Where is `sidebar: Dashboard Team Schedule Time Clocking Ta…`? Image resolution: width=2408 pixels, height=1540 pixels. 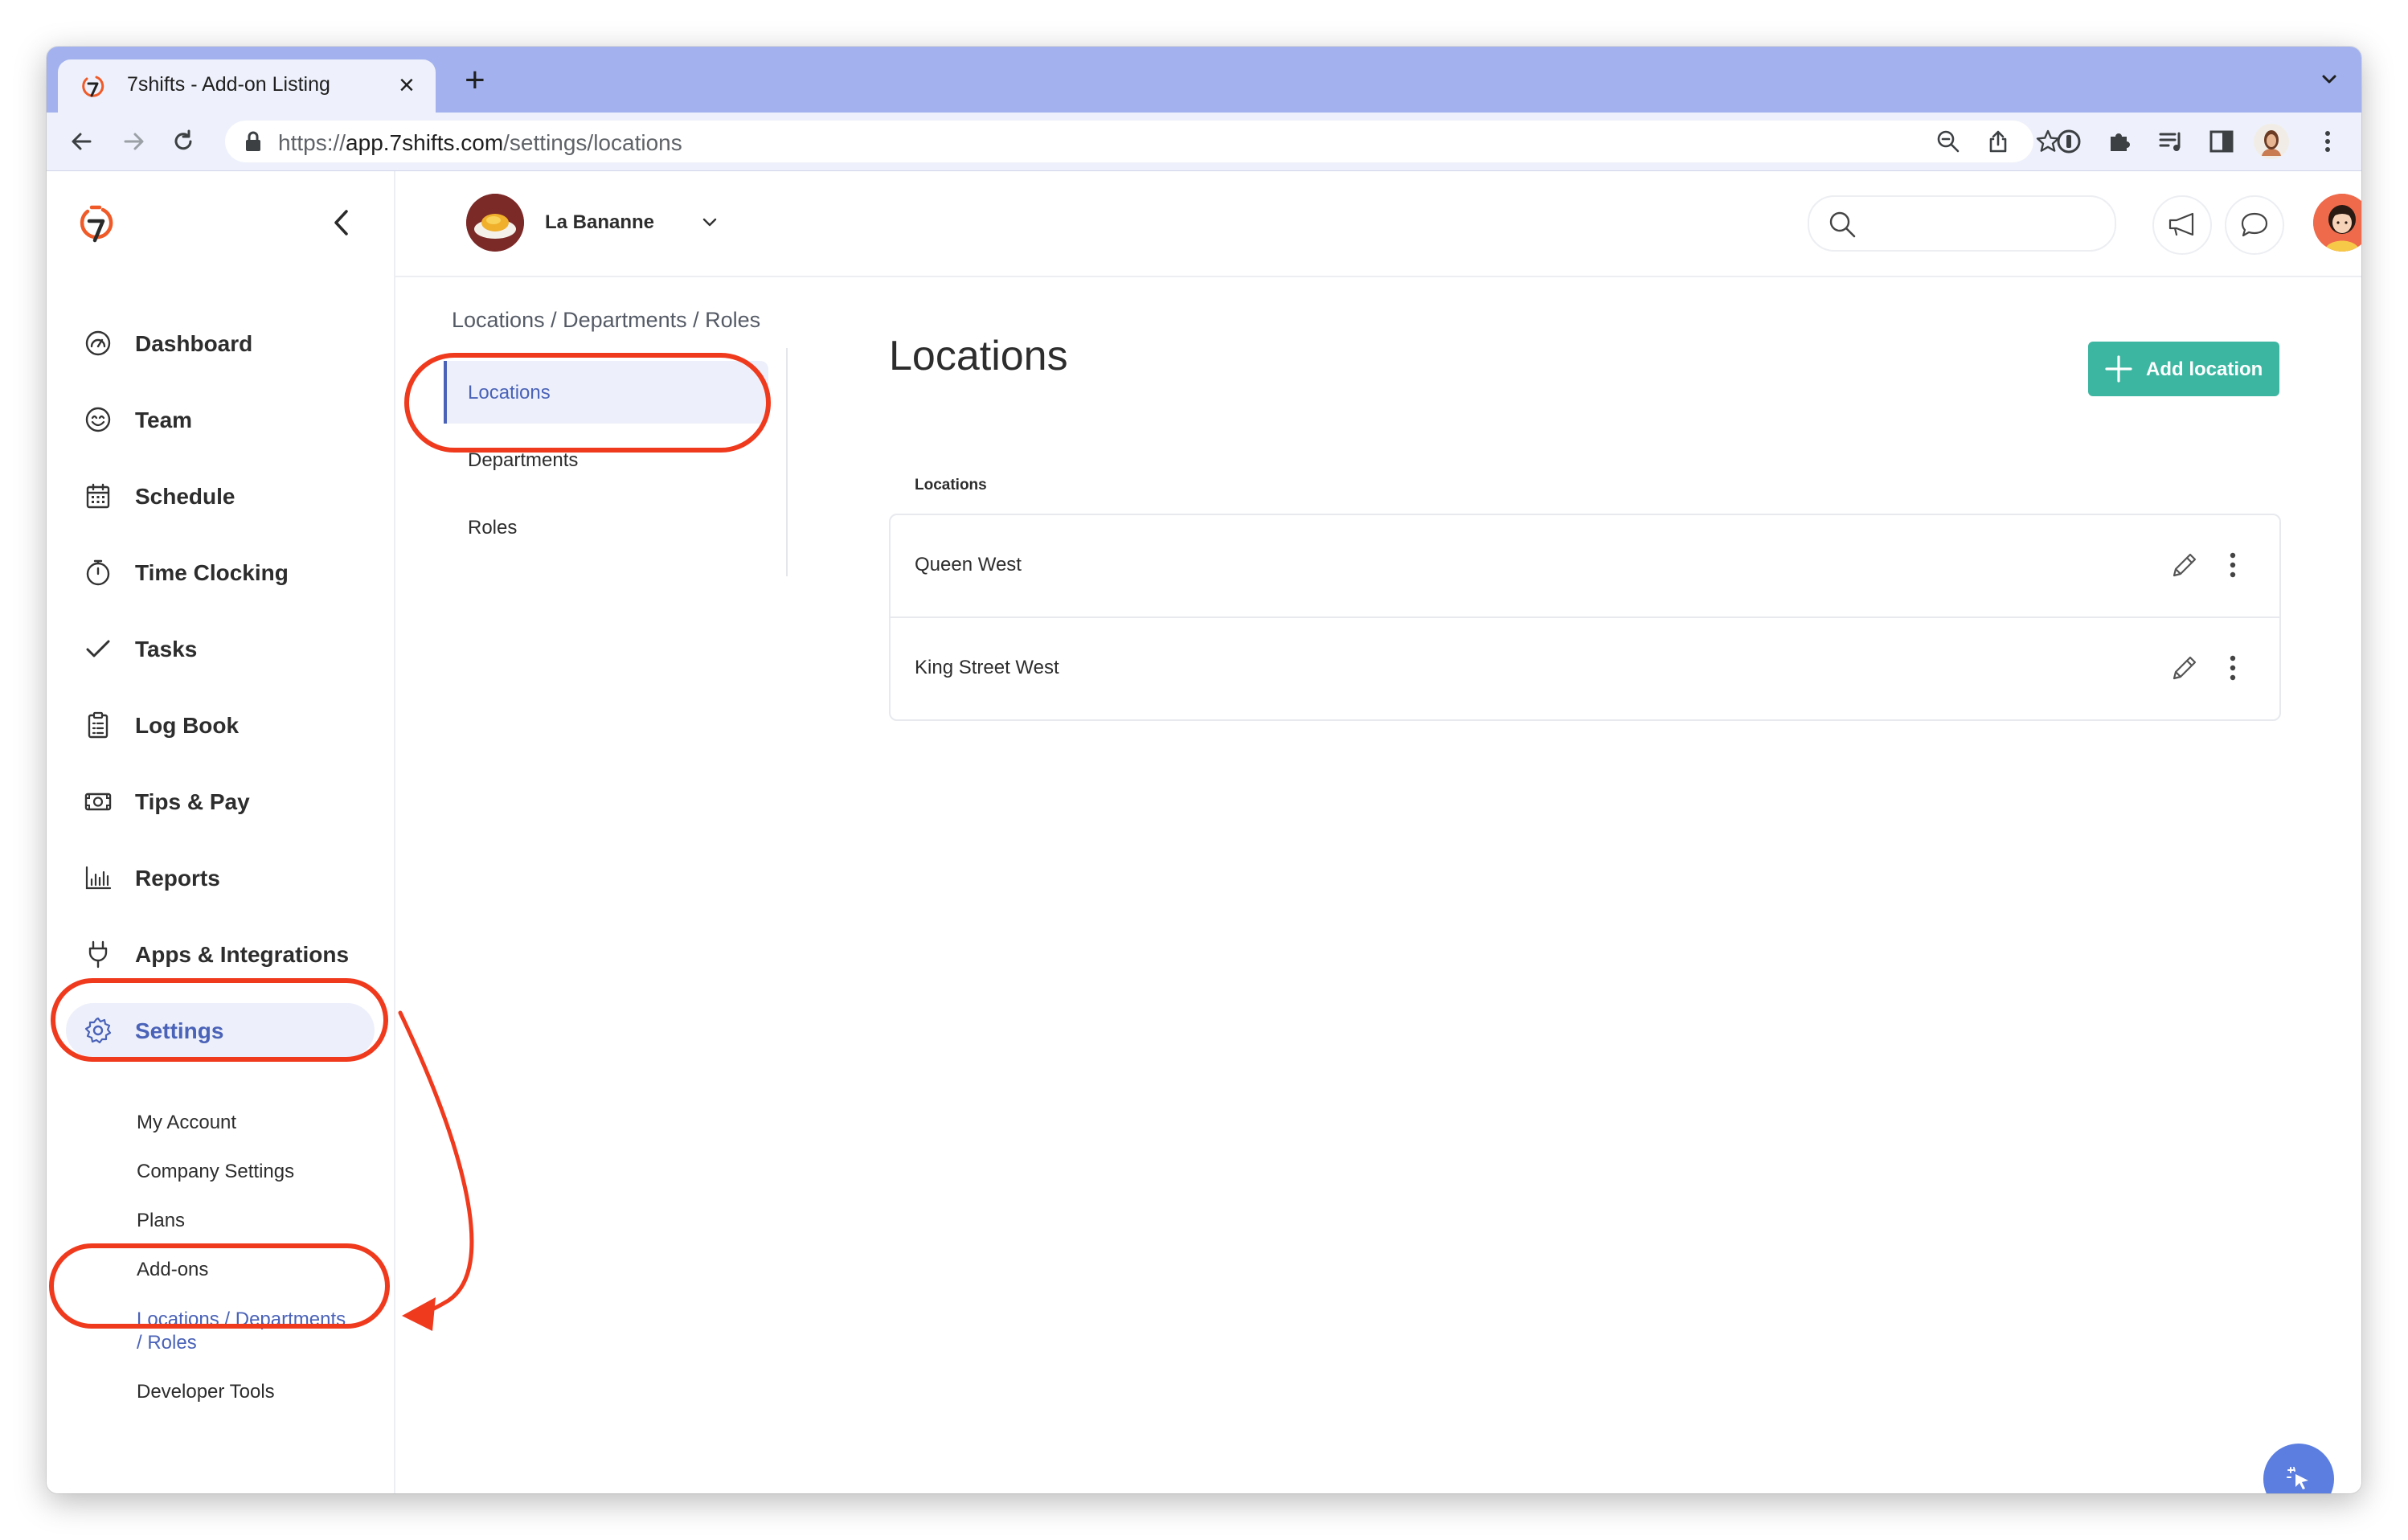 sidebar: Dashboard Team Schedule Time Clocking Ta… is located at coordinates (221, 832).